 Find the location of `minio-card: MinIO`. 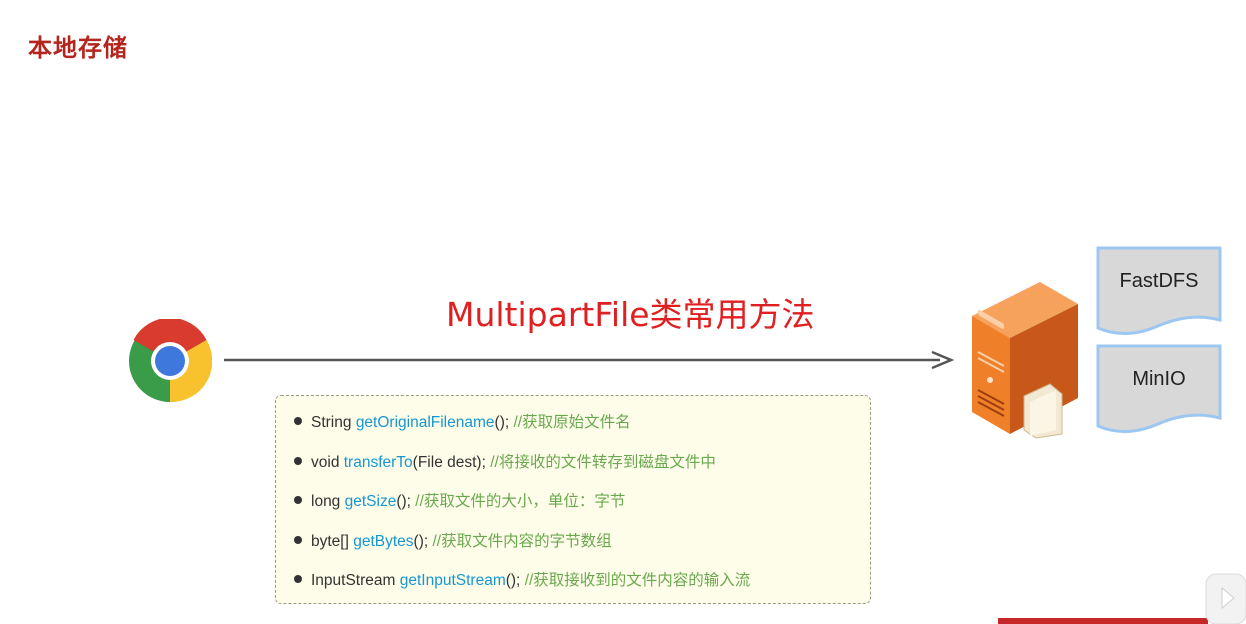

minio-card: MinIO is located at coordinates (1159, 390).